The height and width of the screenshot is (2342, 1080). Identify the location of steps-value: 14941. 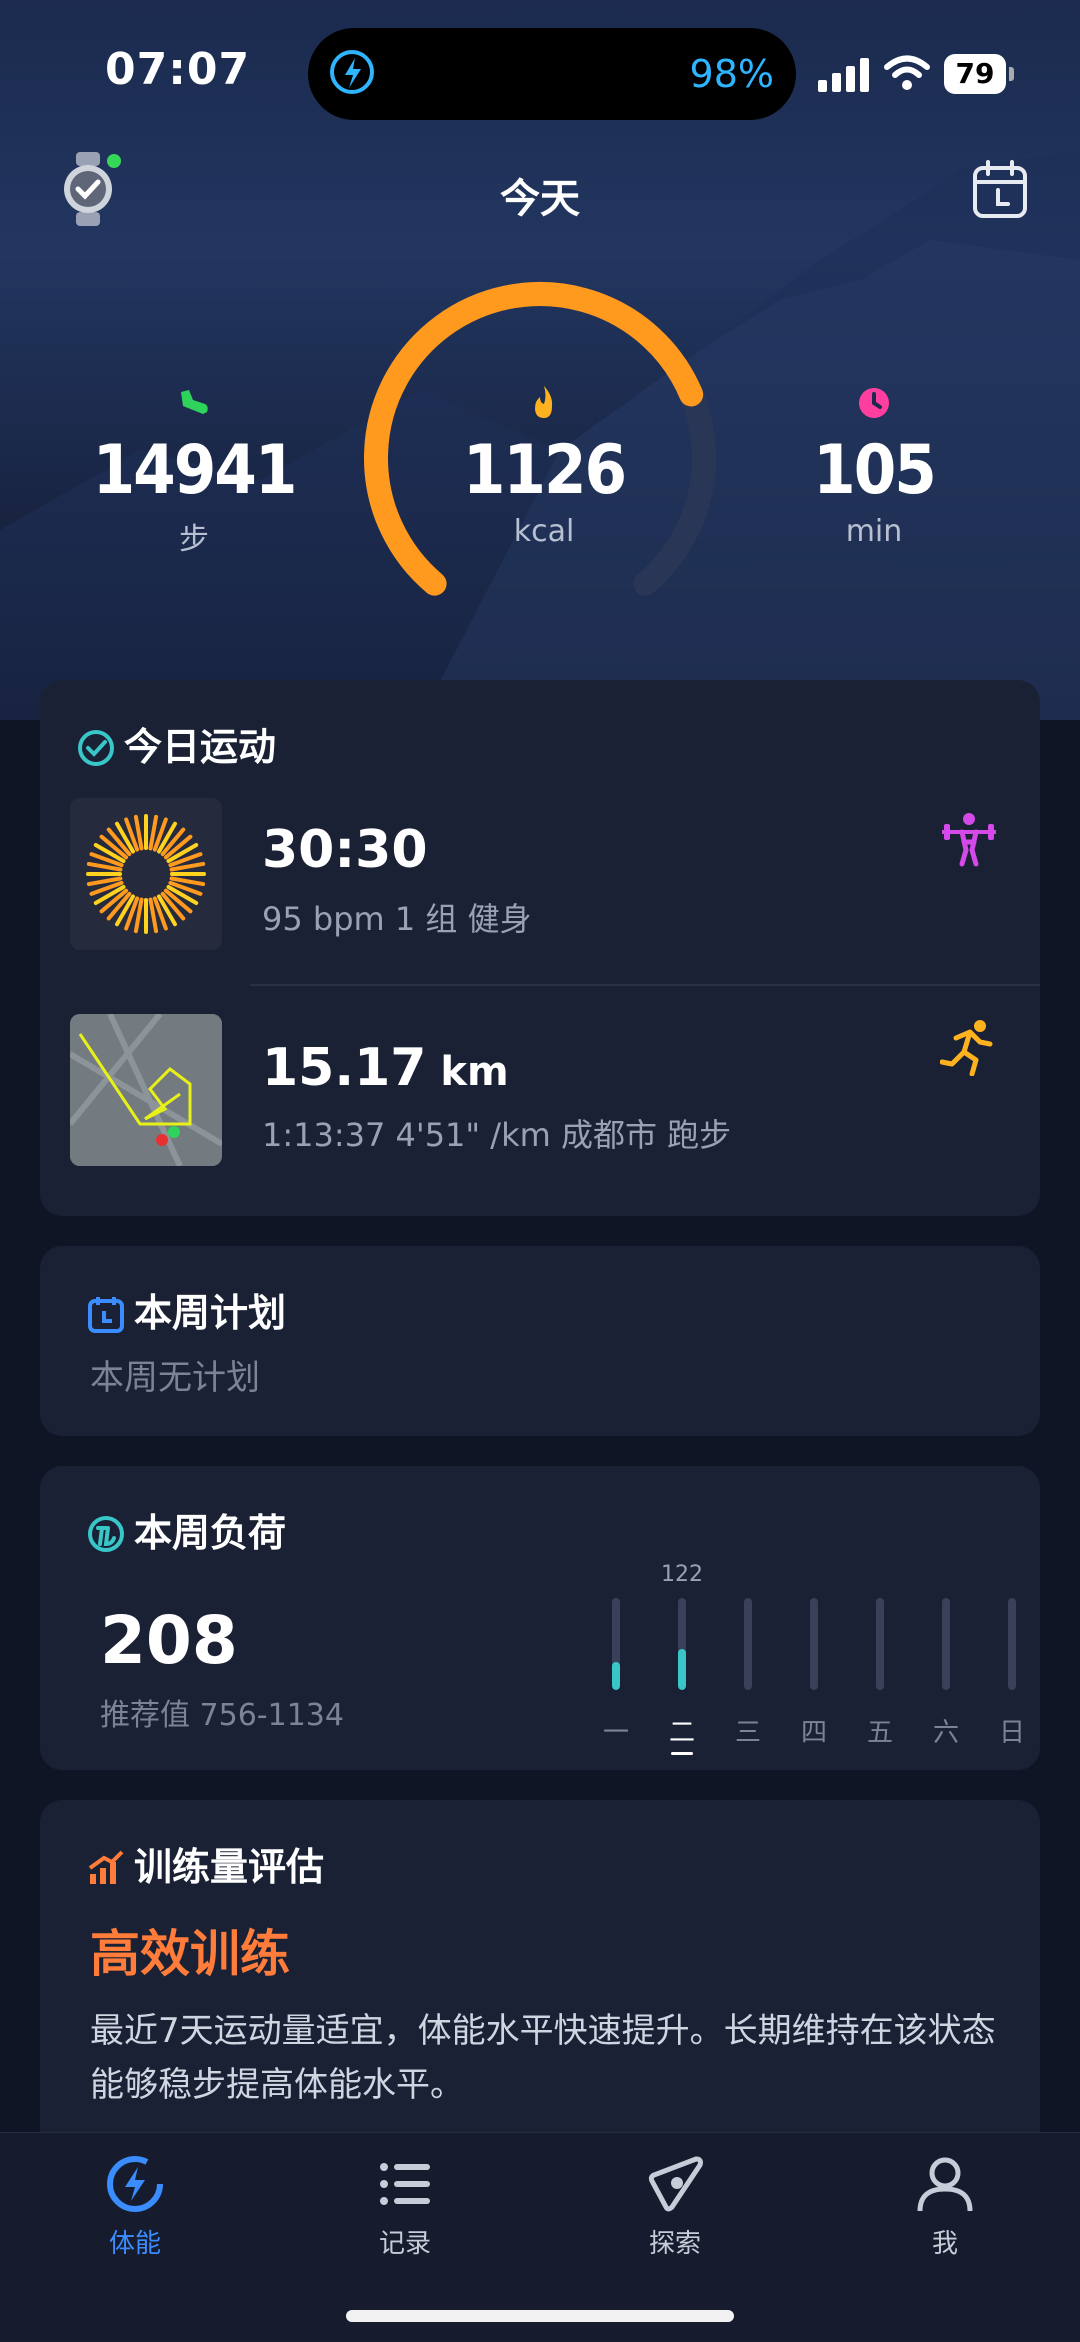
(195, 470).